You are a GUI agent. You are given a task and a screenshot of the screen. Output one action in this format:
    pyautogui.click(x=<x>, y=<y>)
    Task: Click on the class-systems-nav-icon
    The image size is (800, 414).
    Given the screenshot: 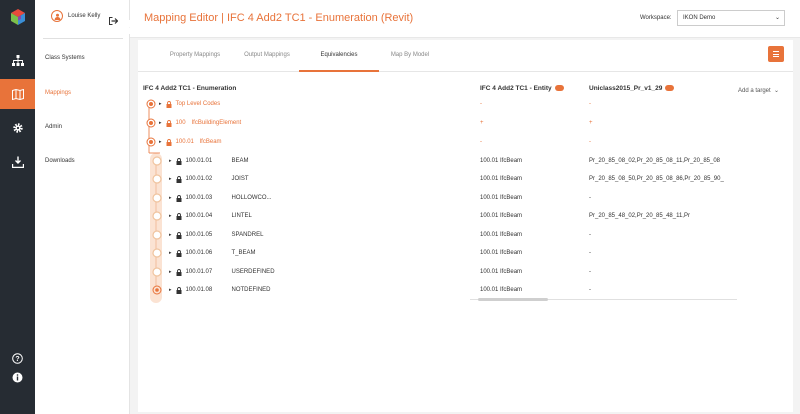 What is the action you would take?
    pyautogui.click(x=17, y=60)
    